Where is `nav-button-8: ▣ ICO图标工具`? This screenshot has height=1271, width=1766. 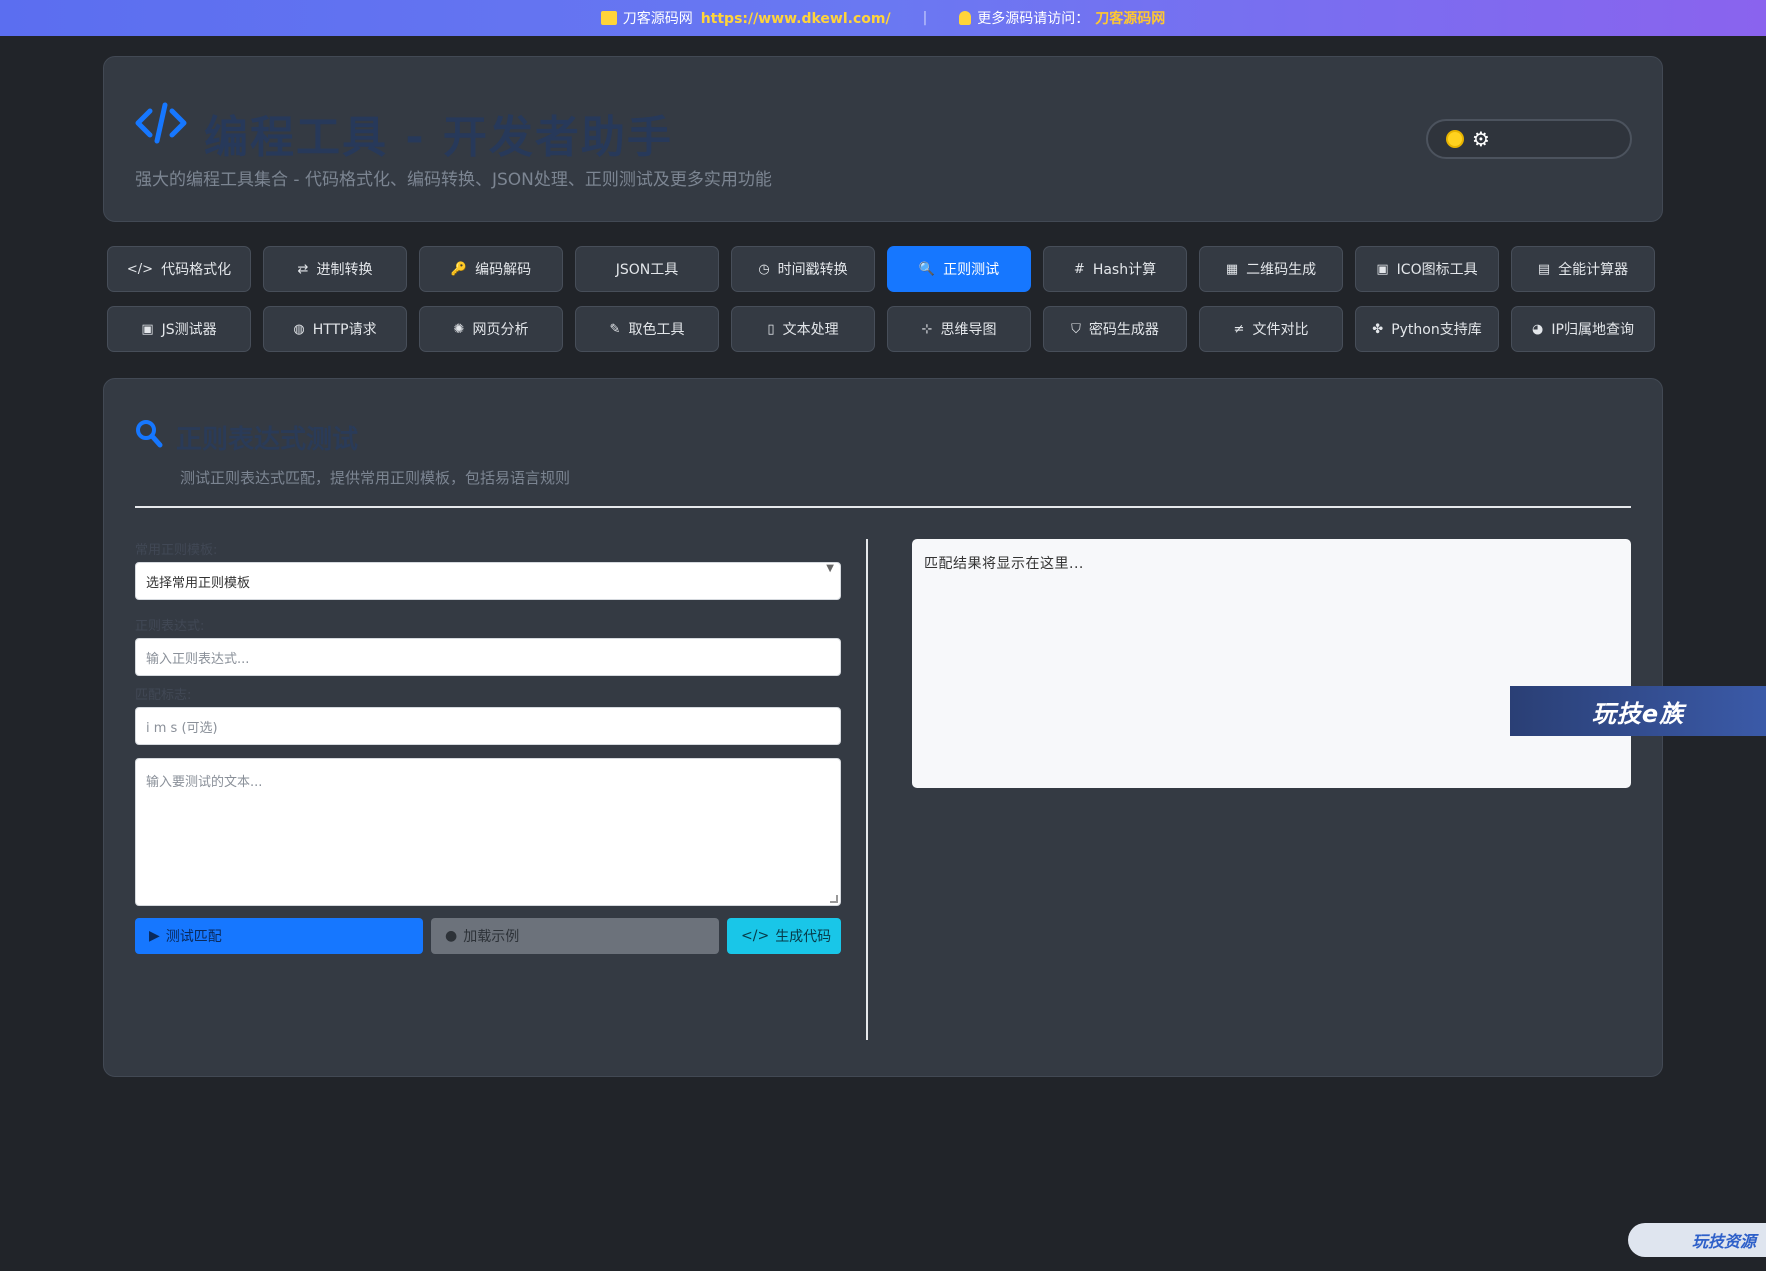
nav-button-8: ▣ ICO图标工具 is located at coordinates (1427, 269).